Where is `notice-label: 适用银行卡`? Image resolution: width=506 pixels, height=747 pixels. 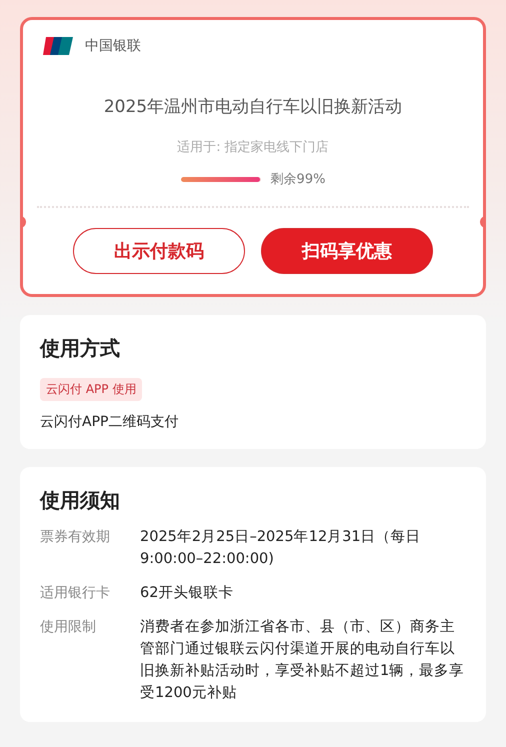 notice-label: 适用银行卡 is located at coordinates (75, 593).